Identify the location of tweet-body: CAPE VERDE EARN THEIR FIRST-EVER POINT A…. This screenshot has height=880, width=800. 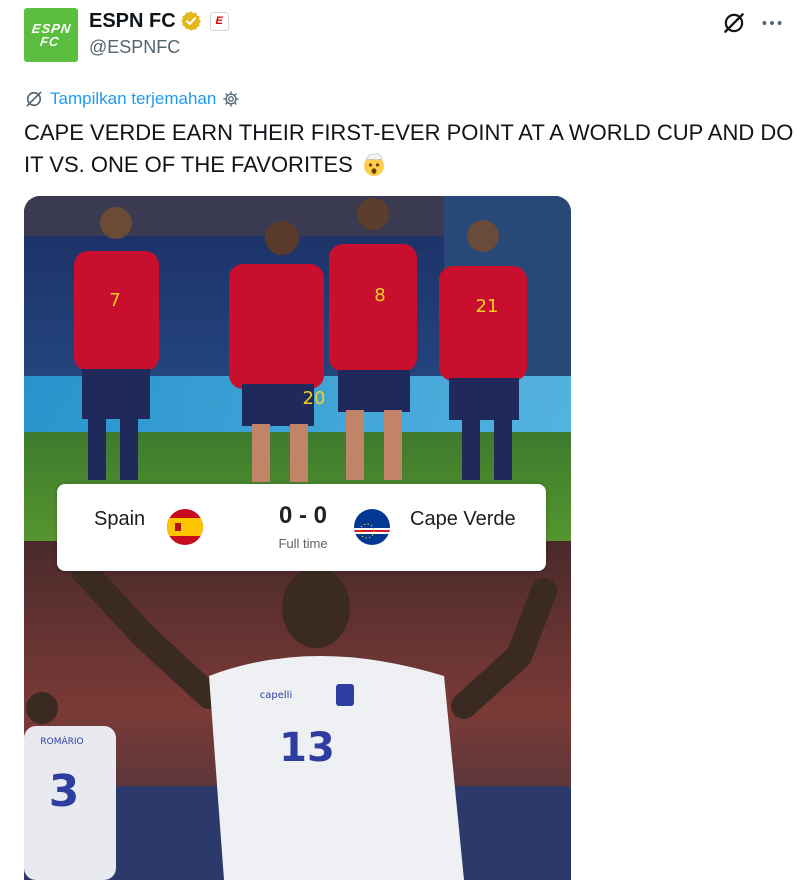
(409, 148).